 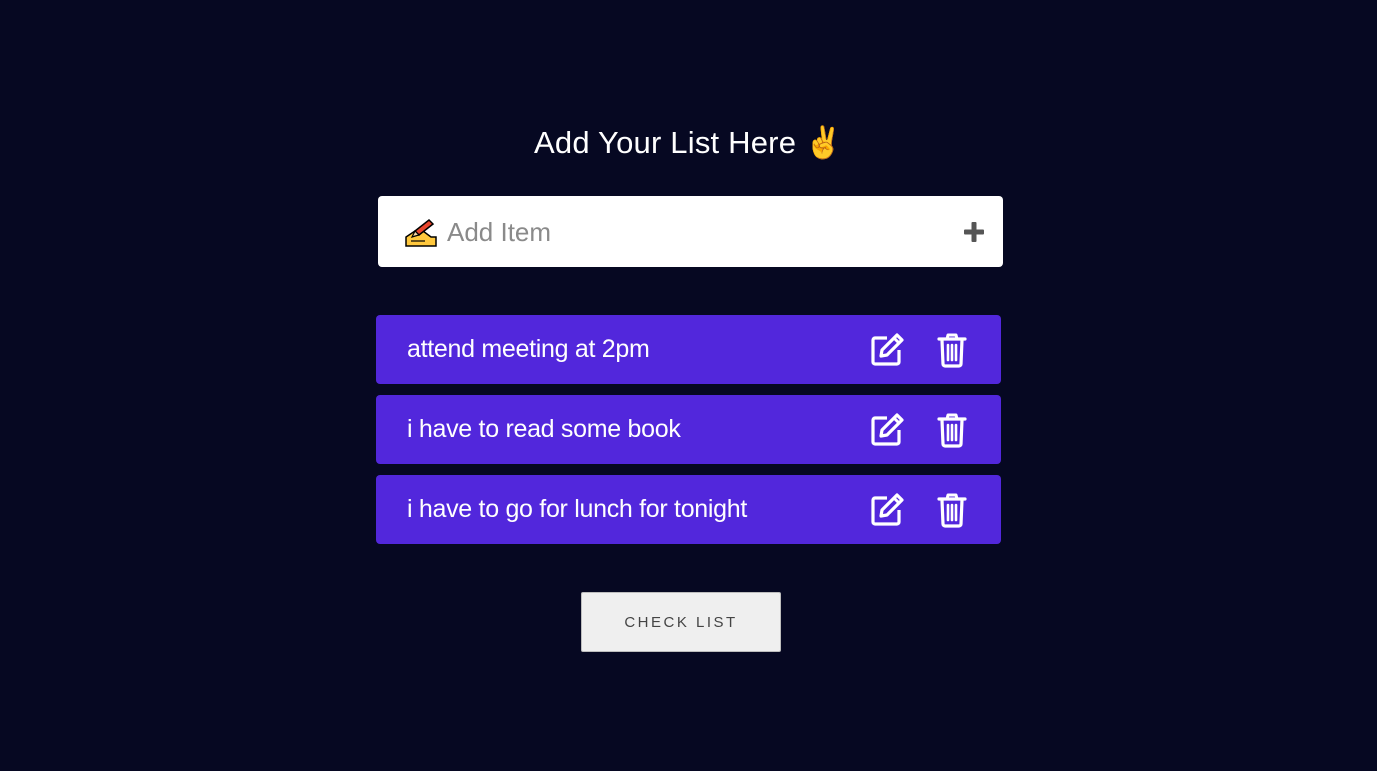 I want to click on page-title-text: Add Your List Here, so click(x=665, y=142).